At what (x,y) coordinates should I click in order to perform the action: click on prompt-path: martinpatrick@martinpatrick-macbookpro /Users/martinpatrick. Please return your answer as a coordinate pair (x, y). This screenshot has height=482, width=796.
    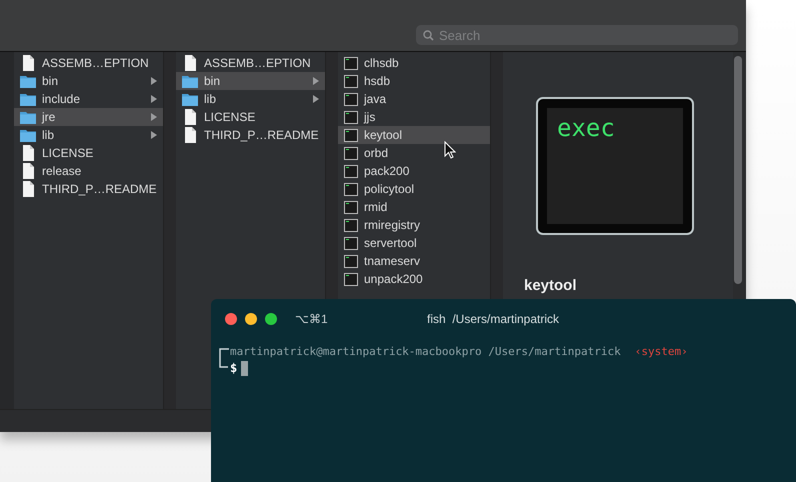
    Looking at the image, I should click on (425, 351).